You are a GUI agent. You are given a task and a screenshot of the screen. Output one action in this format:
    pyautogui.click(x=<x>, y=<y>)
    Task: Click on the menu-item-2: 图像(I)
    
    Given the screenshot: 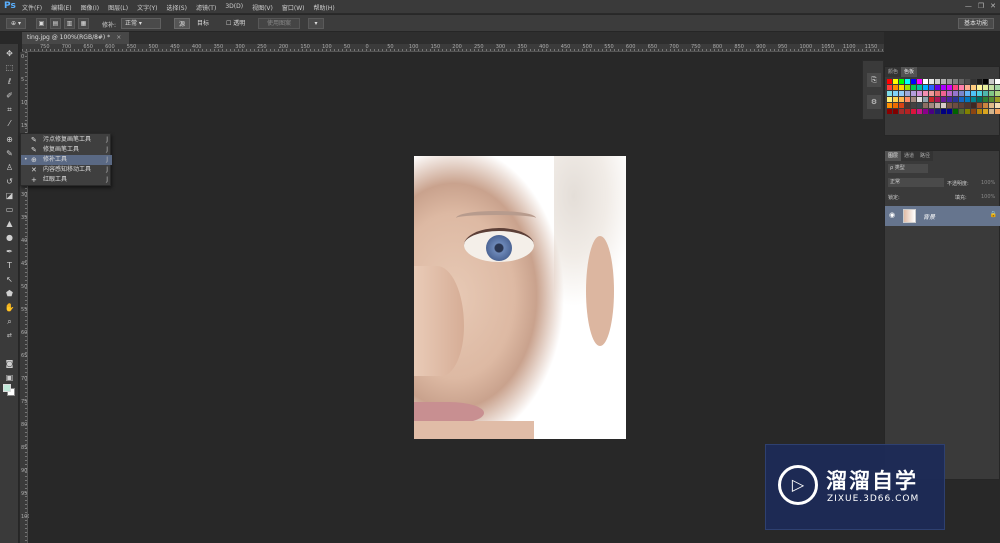 What is the action you would take?
    pyautogui.click(x=90, y=7)
    